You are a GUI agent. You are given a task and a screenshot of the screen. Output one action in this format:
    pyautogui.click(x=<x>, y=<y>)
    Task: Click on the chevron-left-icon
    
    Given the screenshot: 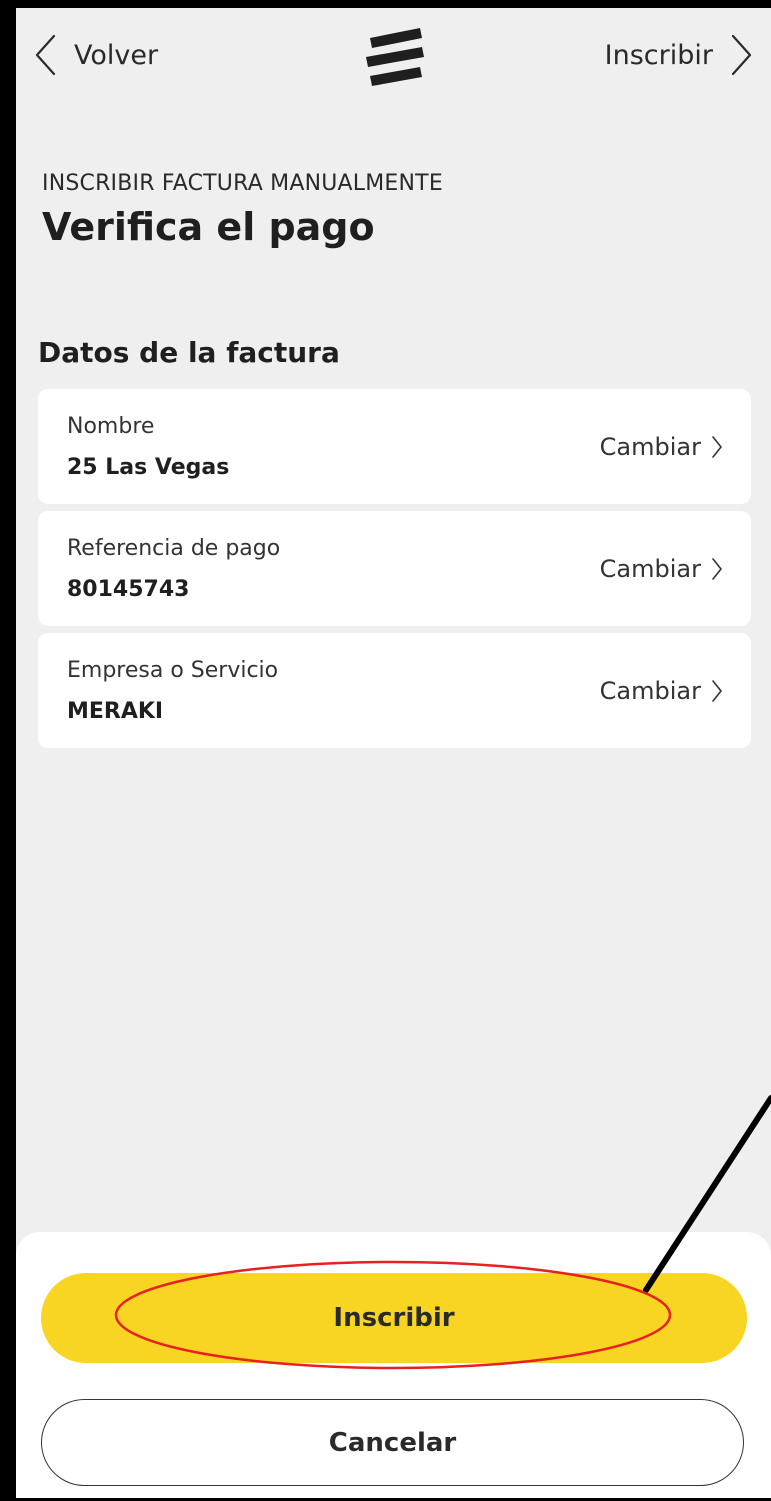 What is the action you would take?
    pyautogui.click(x=45, y=55)
    